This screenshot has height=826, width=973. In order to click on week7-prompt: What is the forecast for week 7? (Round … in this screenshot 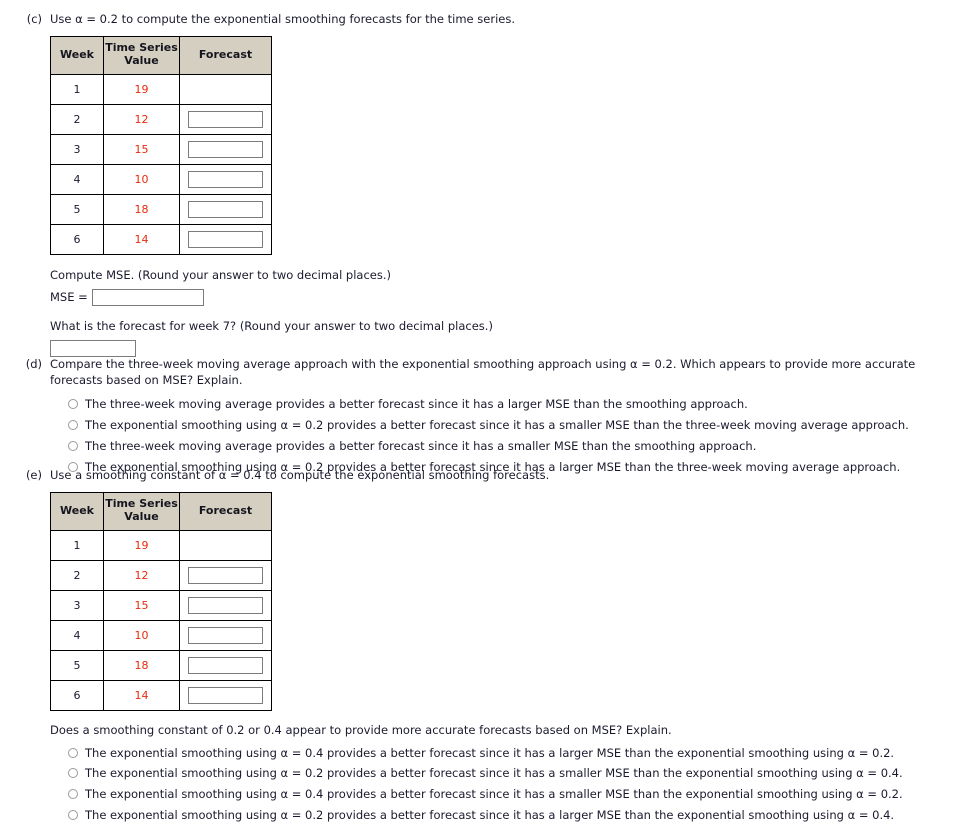, I will do `click(271, 325)`.